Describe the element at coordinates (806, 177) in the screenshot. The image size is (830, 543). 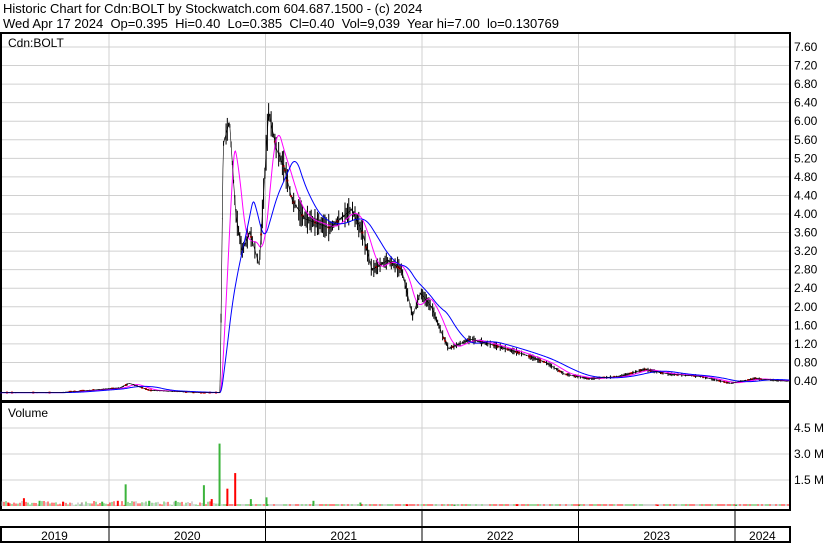
I see `price-tick-label: 4.80` at that location.